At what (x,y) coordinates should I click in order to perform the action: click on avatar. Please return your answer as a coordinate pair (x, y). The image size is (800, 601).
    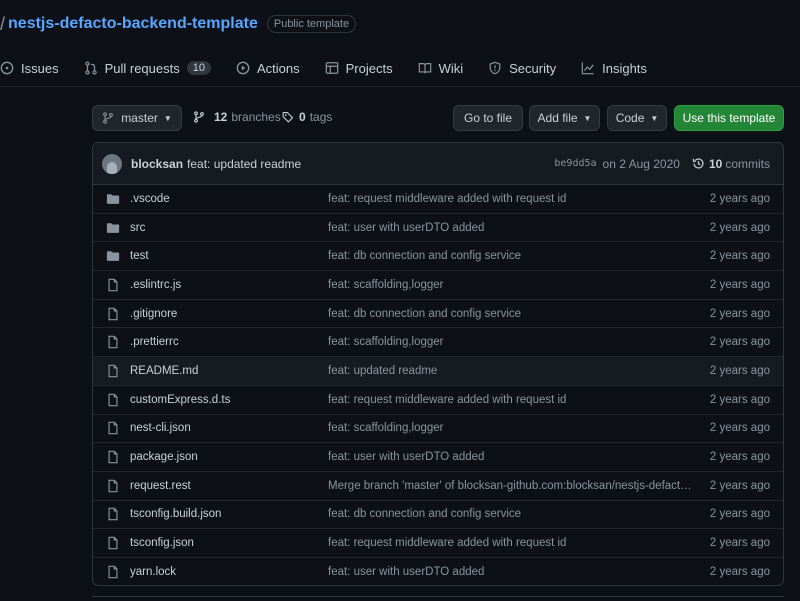
    Looking at the image, I should click on (112, 163).